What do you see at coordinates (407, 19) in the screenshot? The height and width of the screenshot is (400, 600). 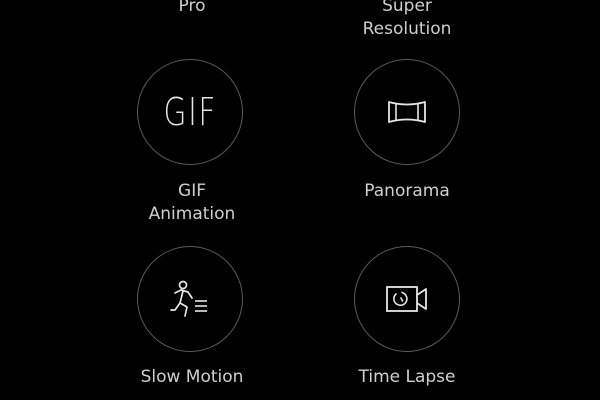 I see `mode-label-super-resolution: Super Resolution` at bounding box center [407, 19].